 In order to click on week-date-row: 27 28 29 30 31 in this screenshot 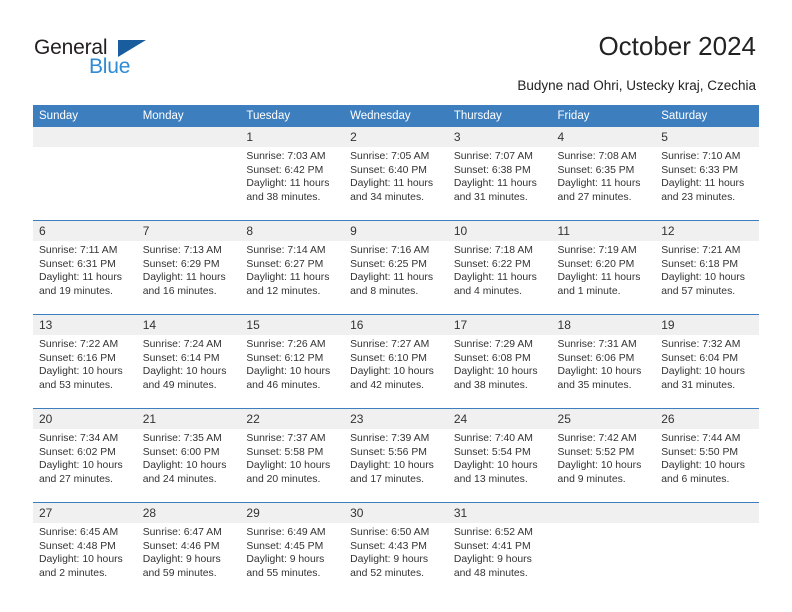, I will do `click(396, 512)`.